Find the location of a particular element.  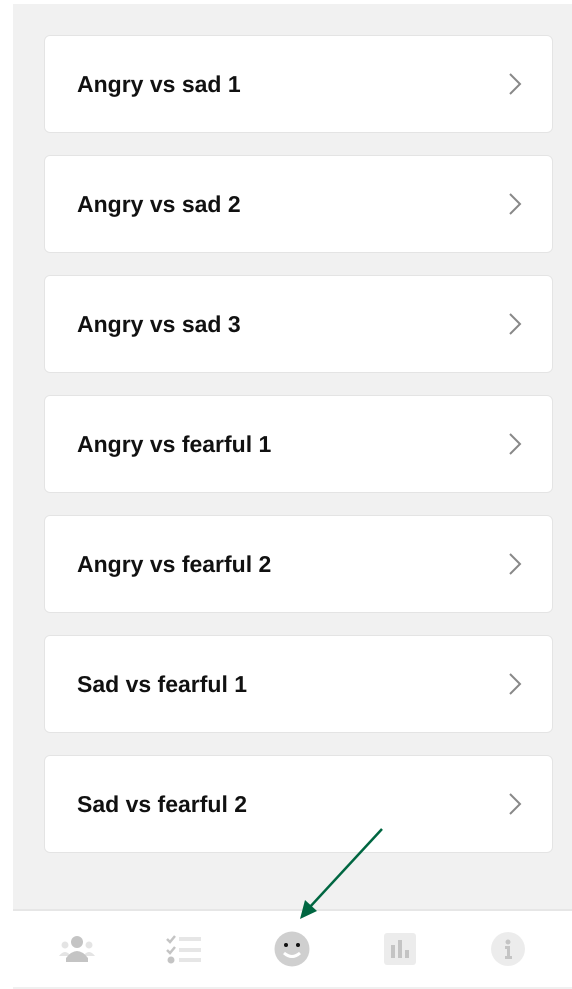

info-icon is located at coordinates (508, 949).